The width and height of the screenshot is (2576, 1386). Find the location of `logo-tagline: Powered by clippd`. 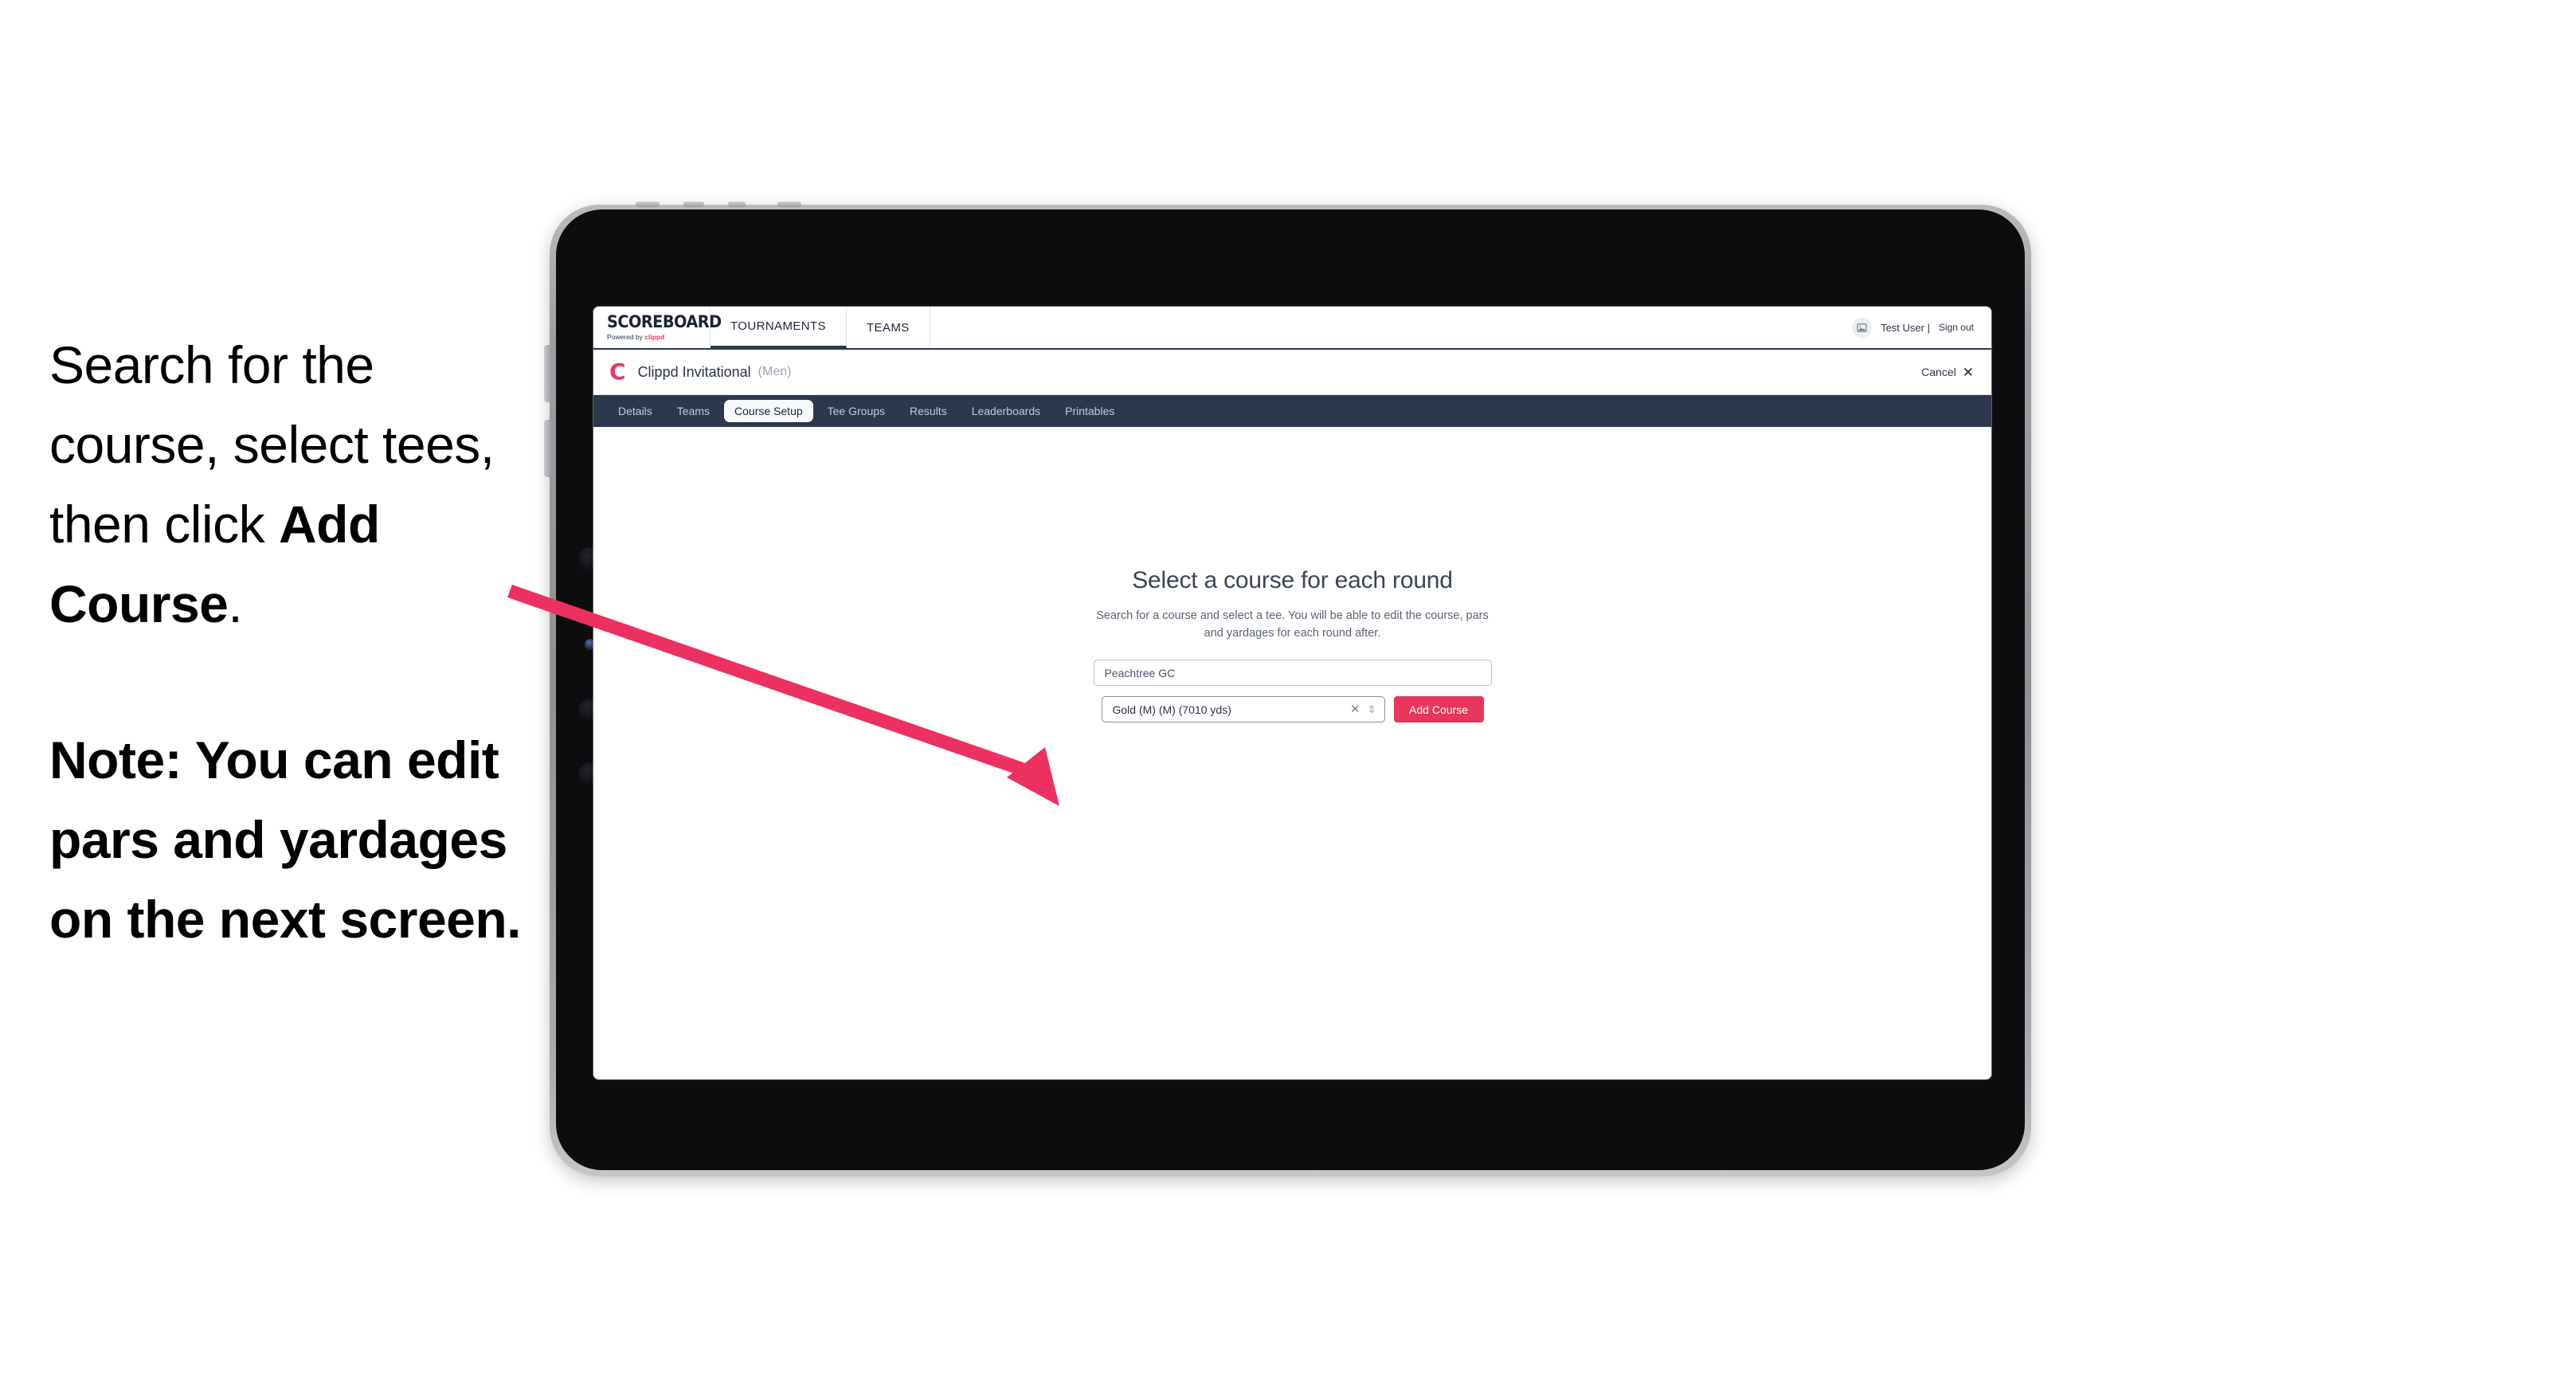

logo-tagline: Powered by clippd is located at coordinates (658, 337).